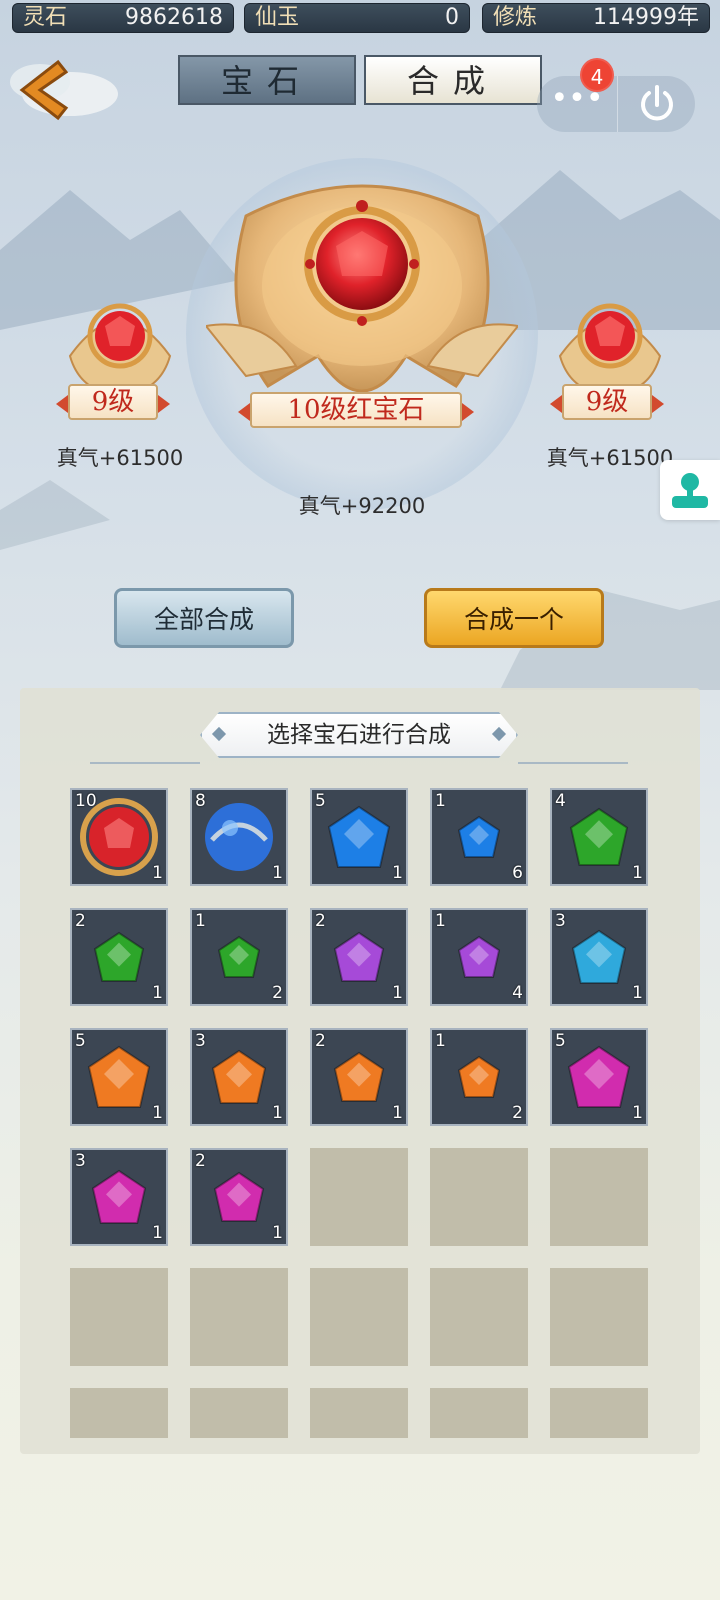  Describe the element at coordinates (113, 402) in the screenshot. I see `left-material-level: 9级` at that location.